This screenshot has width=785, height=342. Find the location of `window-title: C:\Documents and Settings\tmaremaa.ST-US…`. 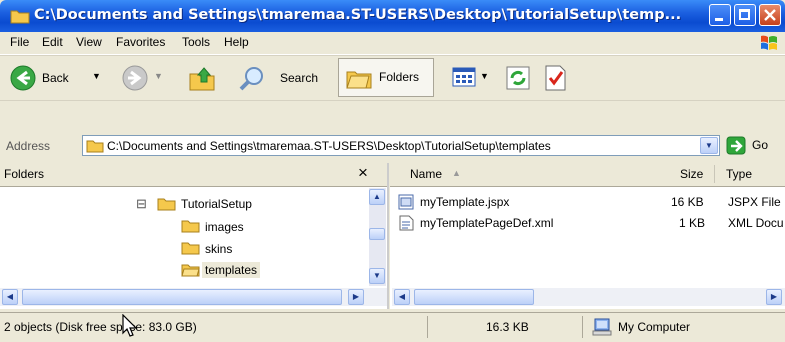

window-title: C:\Documents and Settings\tmaremaa.ST-US… is located at coordinates (358, 15).